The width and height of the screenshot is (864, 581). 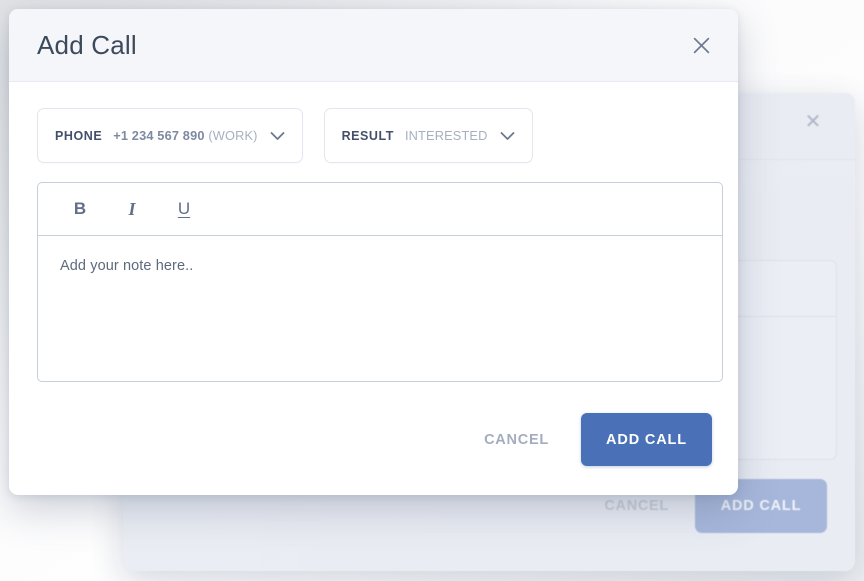 What do you see at coordinates (159, 135) in the screenshot?
I see `phone-number: +1 234 567 890` at bounding box center [159, 135].